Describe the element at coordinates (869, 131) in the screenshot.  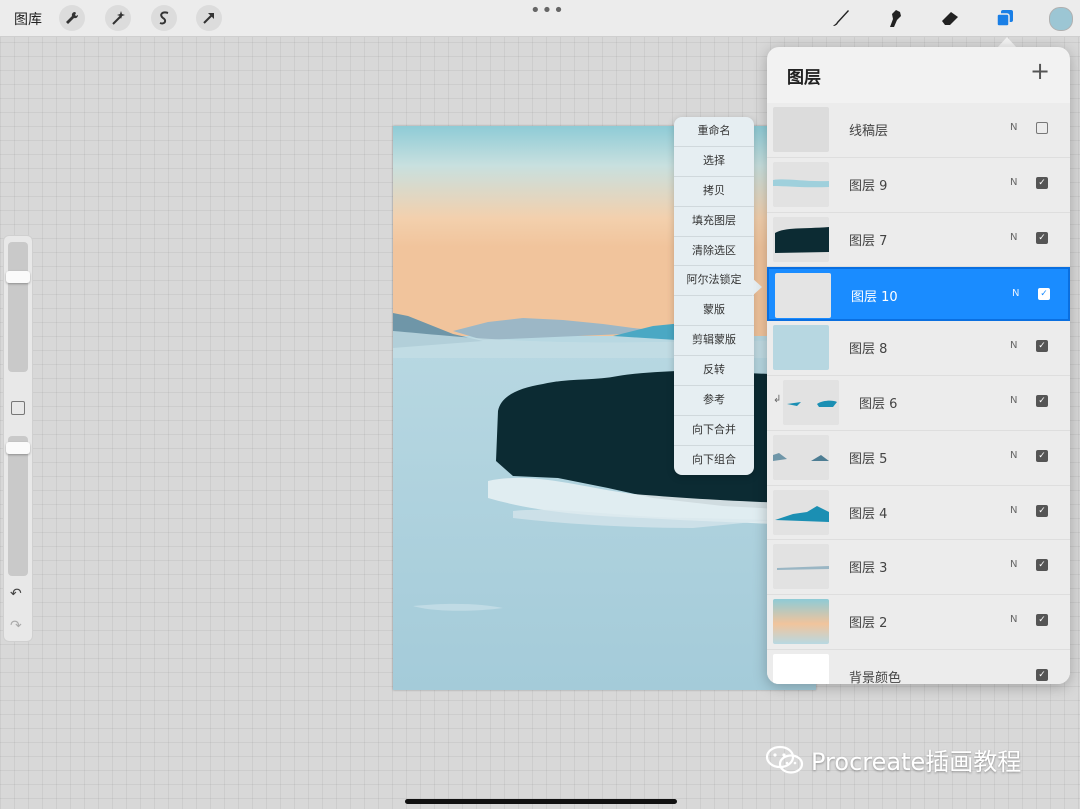
I see `layer-name: 线稿层` at that location.